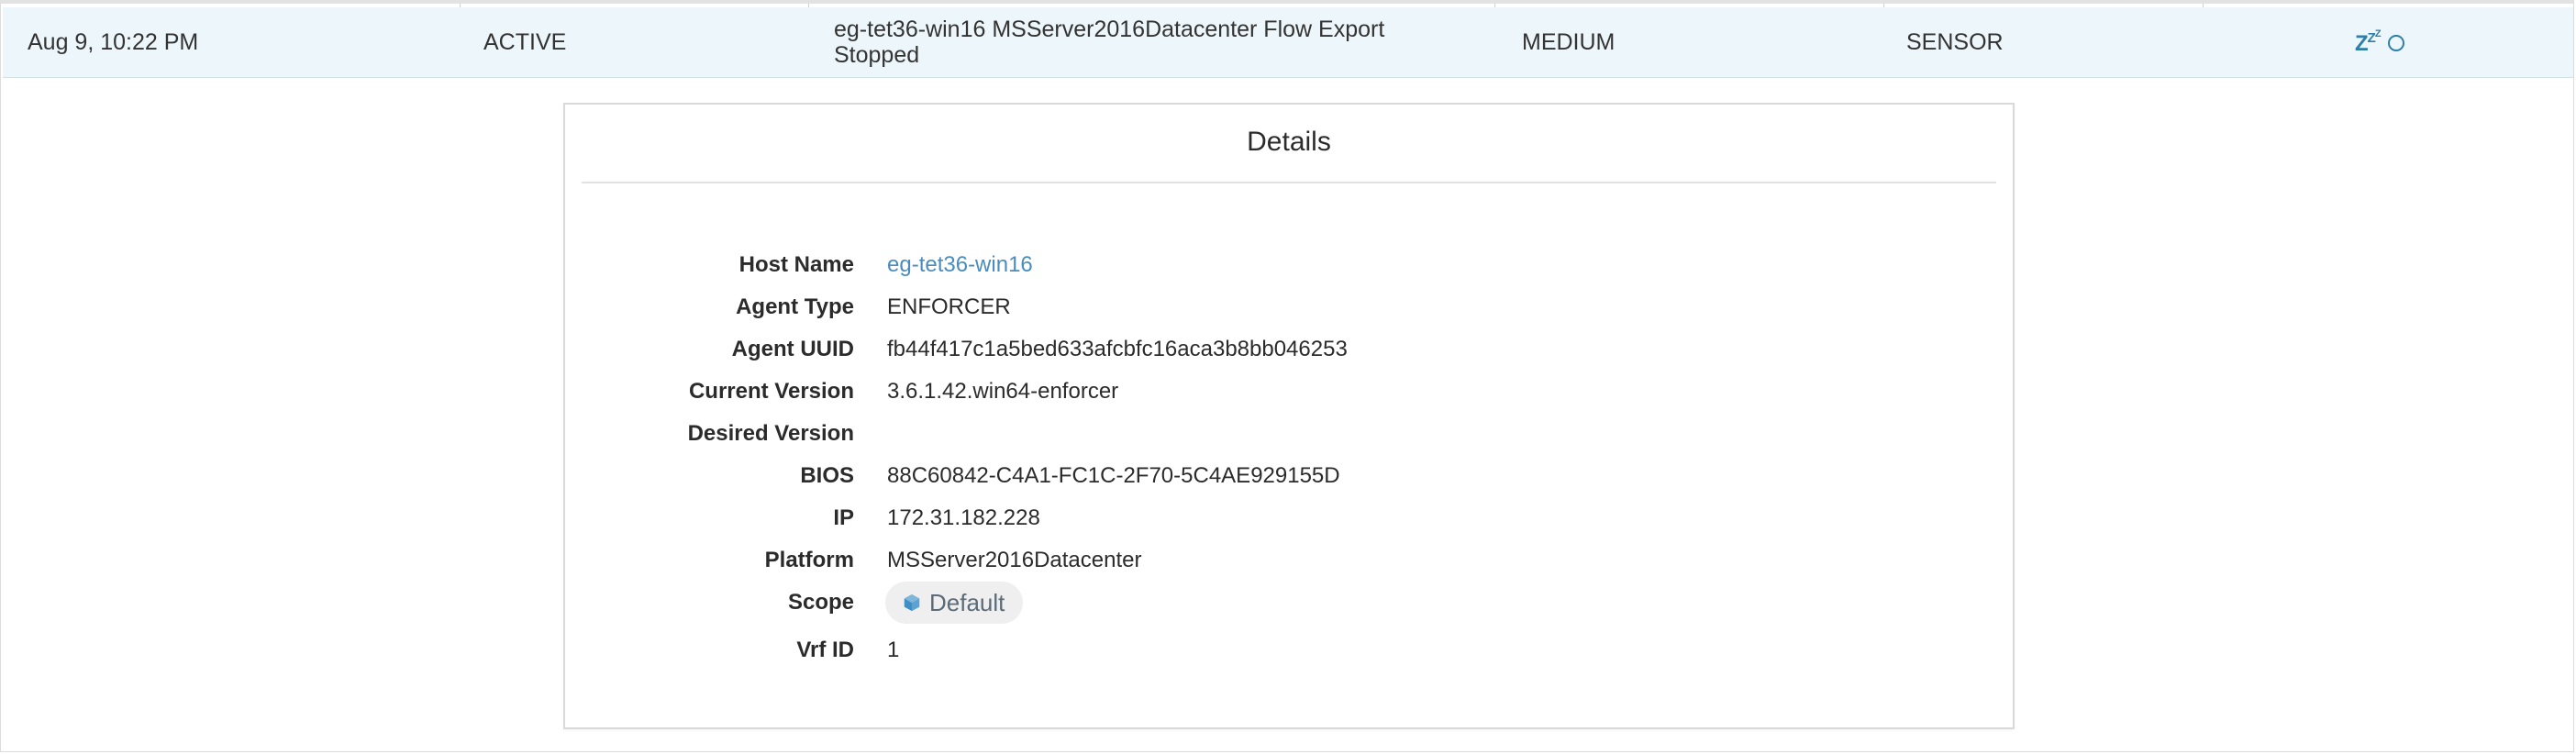 The image size is (2576, 754). Describe the element at coordinates (912, 603) in the screenshot. I see `cube-icon` at that location.